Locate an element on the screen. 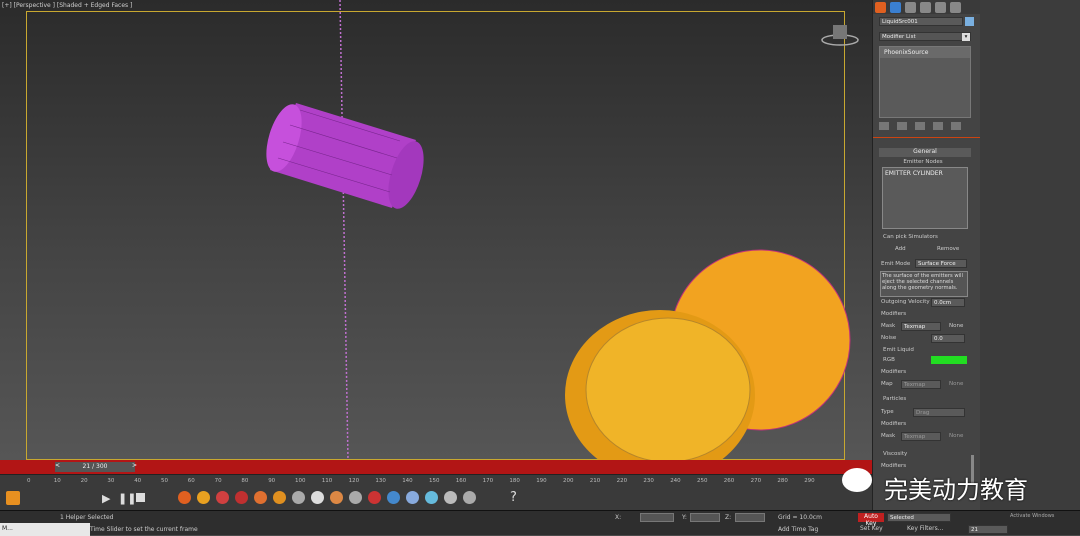 The image size is (1080, 536). map-none-button: None is located at coordinates (956, 384).